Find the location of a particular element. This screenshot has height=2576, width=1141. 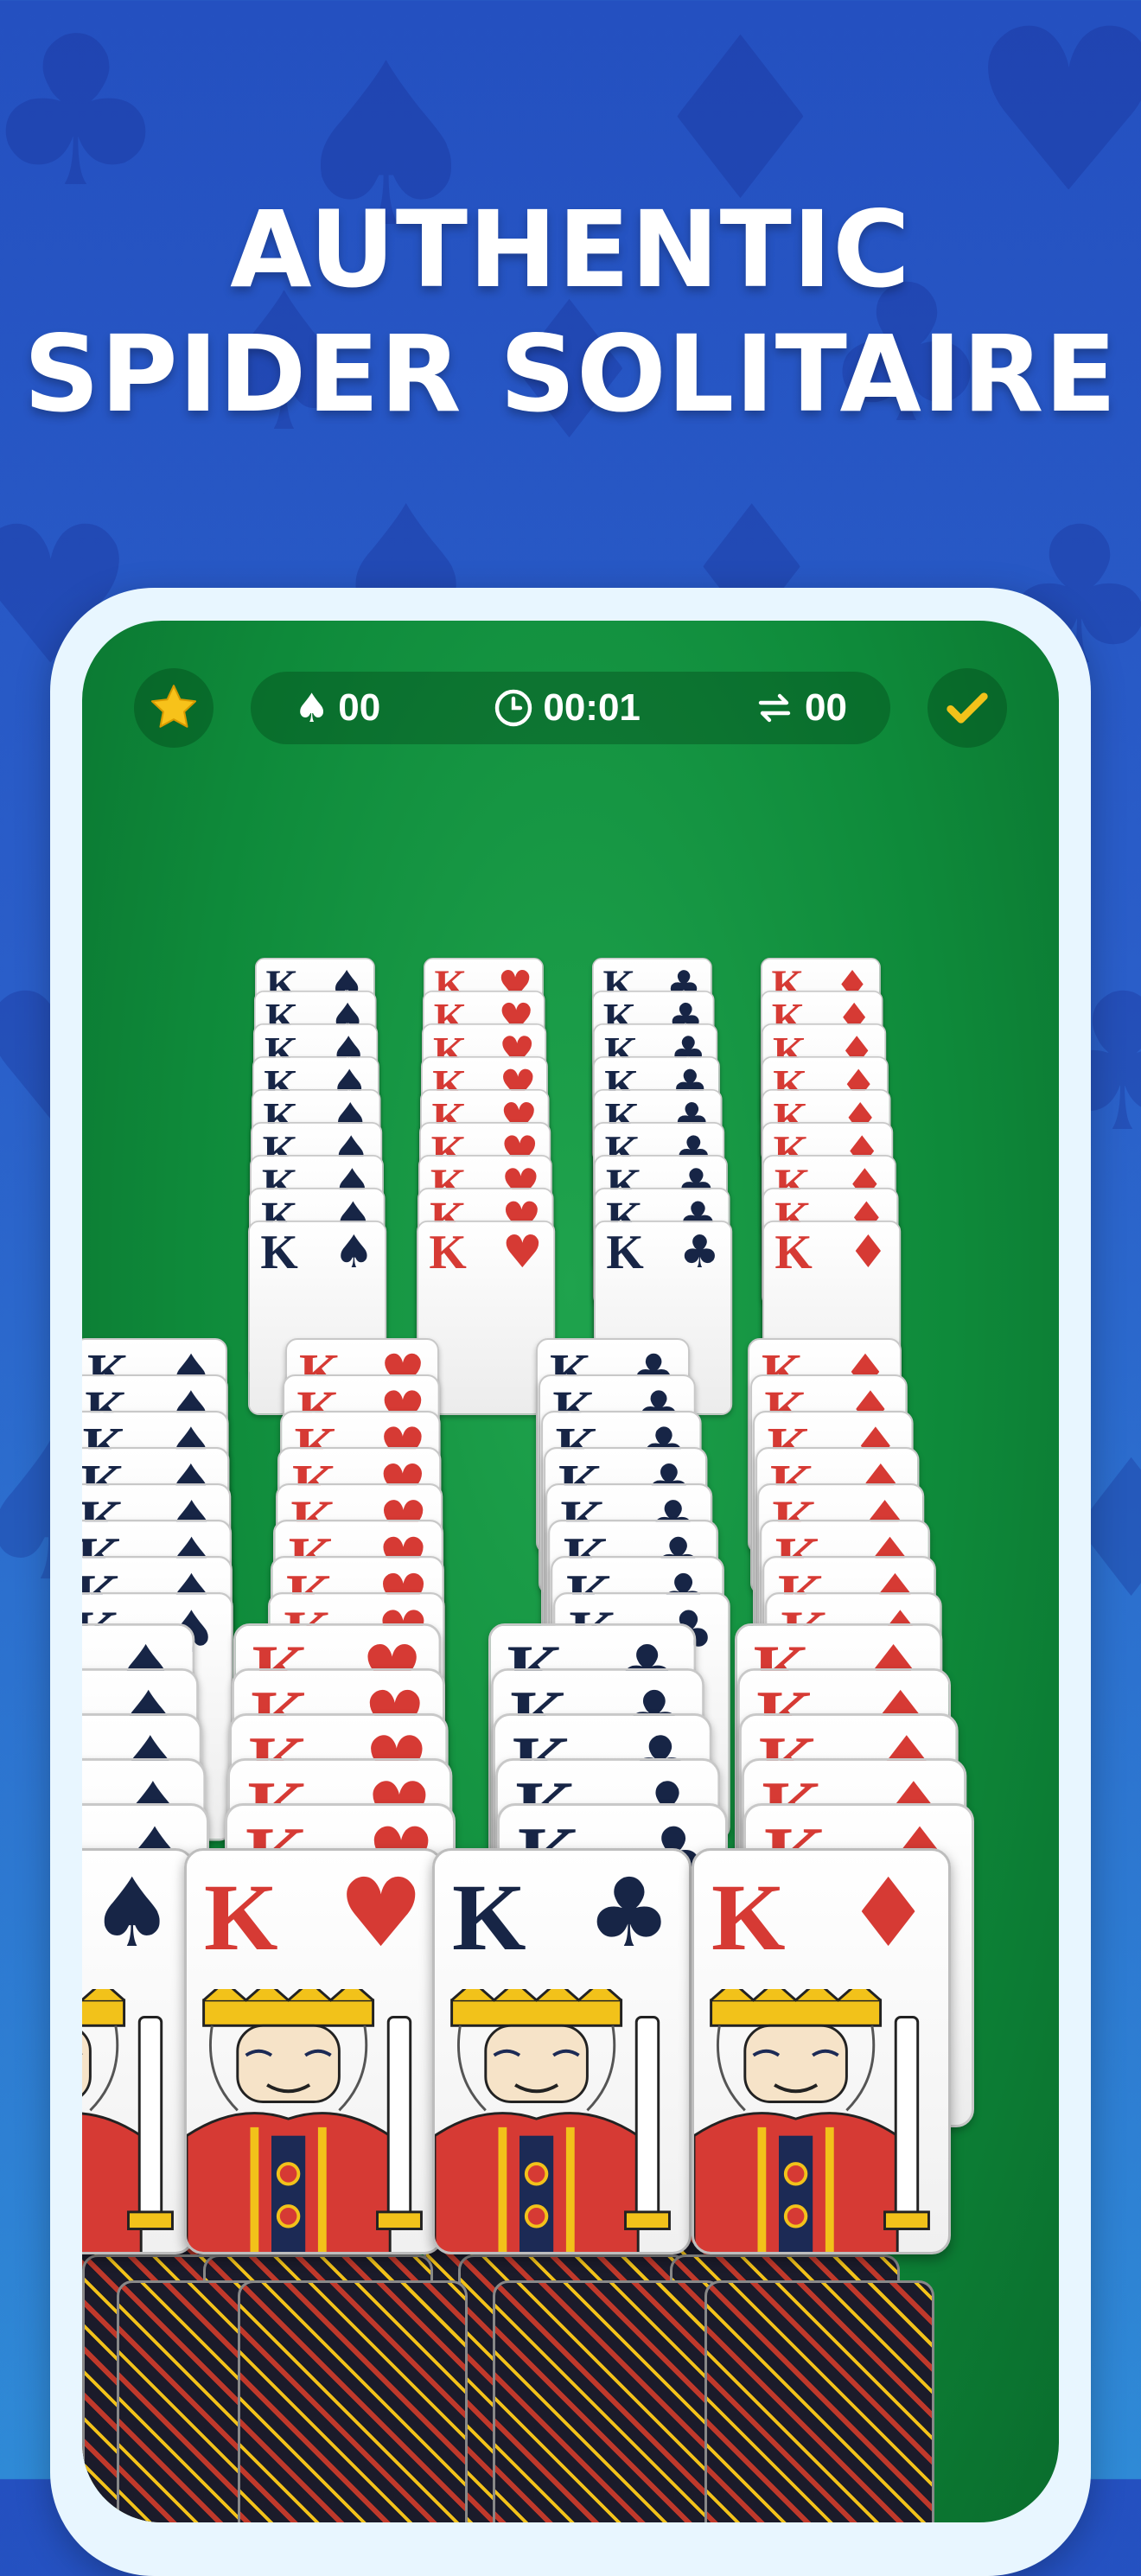

completed-suits-count: 00 is located at coordinates (359, 707).